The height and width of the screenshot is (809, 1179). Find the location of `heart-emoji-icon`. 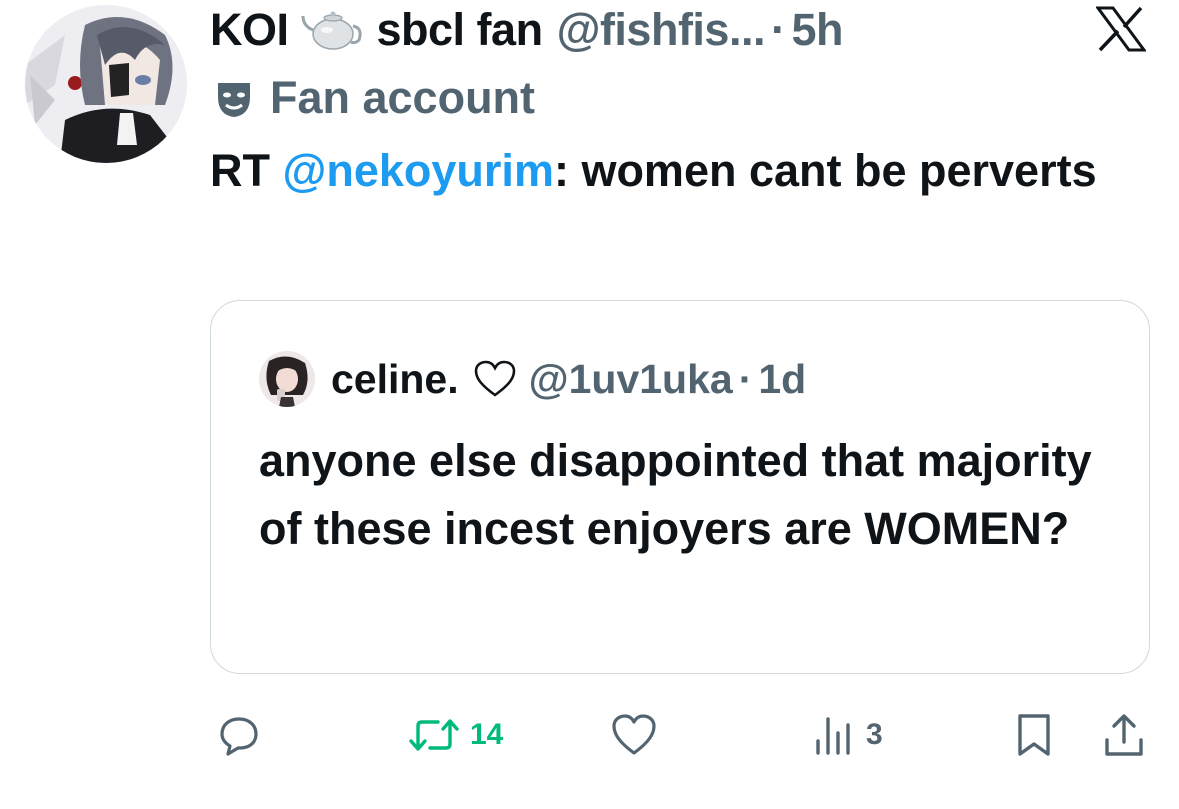

heart-emoji-icon is located at coordinates (495, 379).